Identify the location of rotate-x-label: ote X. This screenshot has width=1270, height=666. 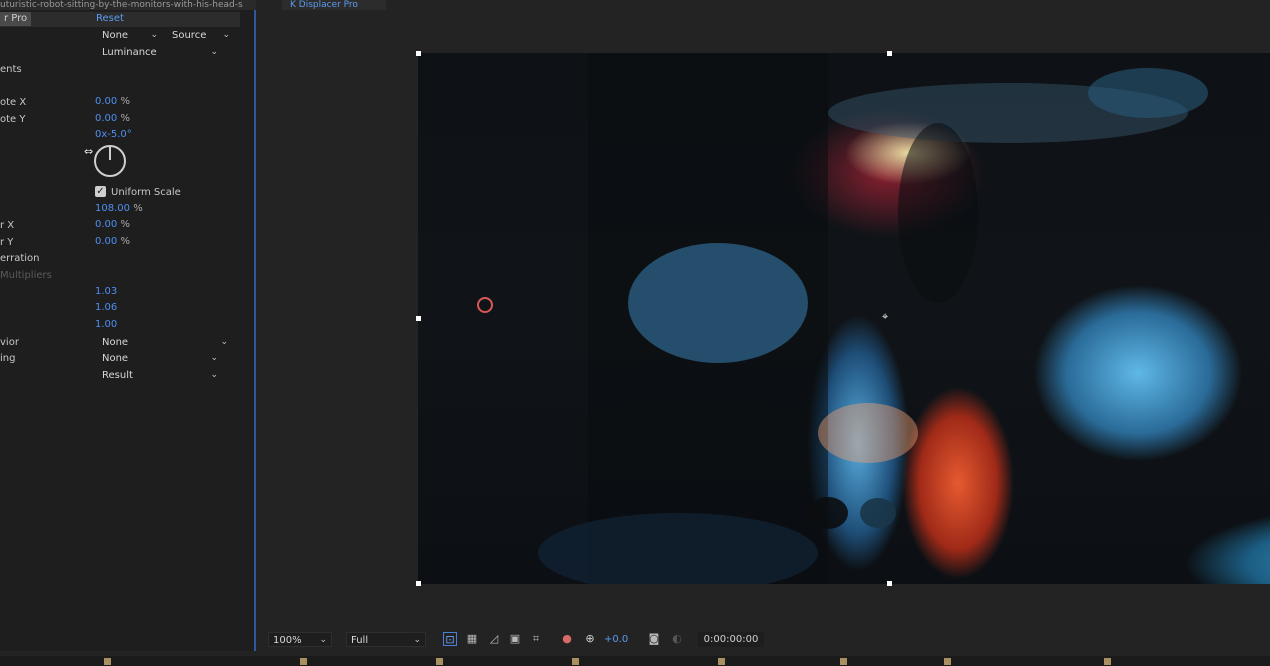
(13, 102).